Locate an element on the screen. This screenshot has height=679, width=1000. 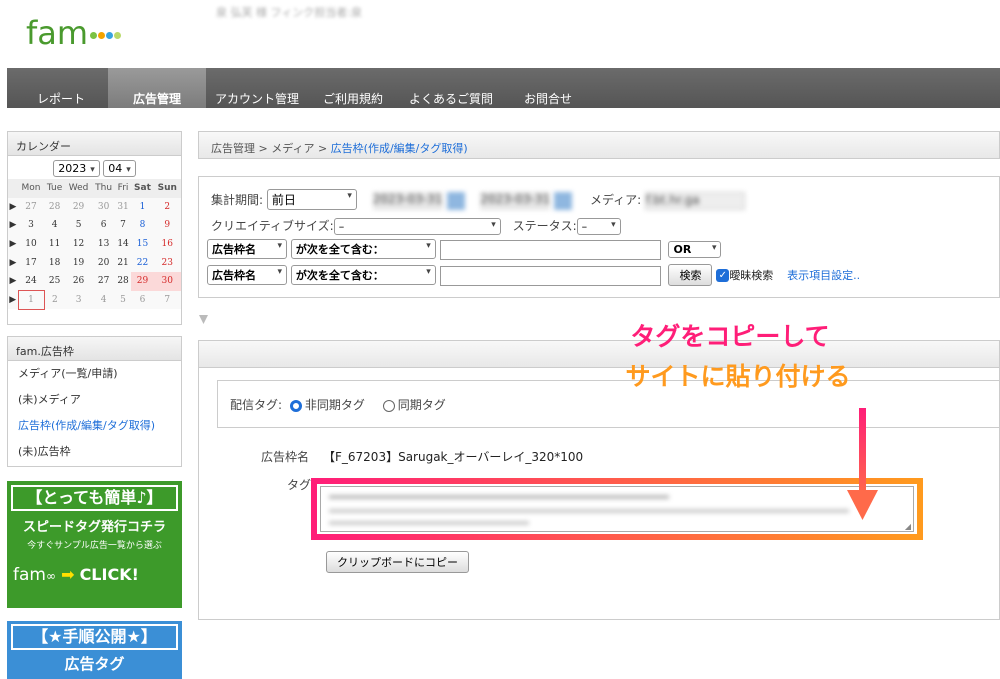
condition-select-2: が次を全て含む： ▾ is located at coordinates (363, 275).